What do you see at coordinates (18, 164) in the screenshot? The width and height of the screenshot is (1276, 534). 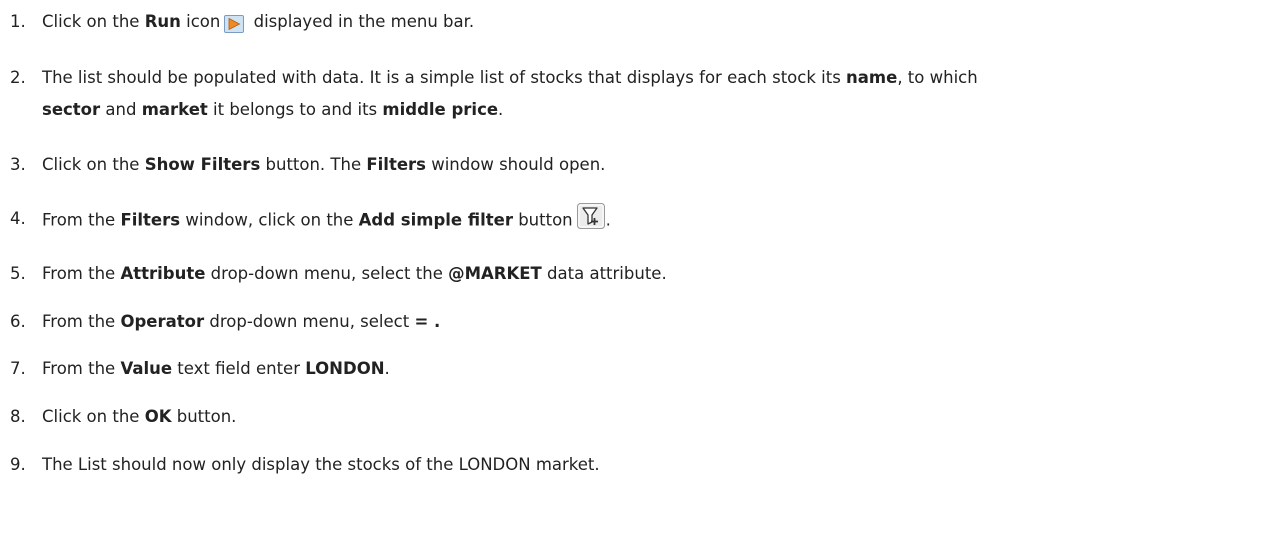 I see `step-number: 3.` at bounding box center [18, 164].